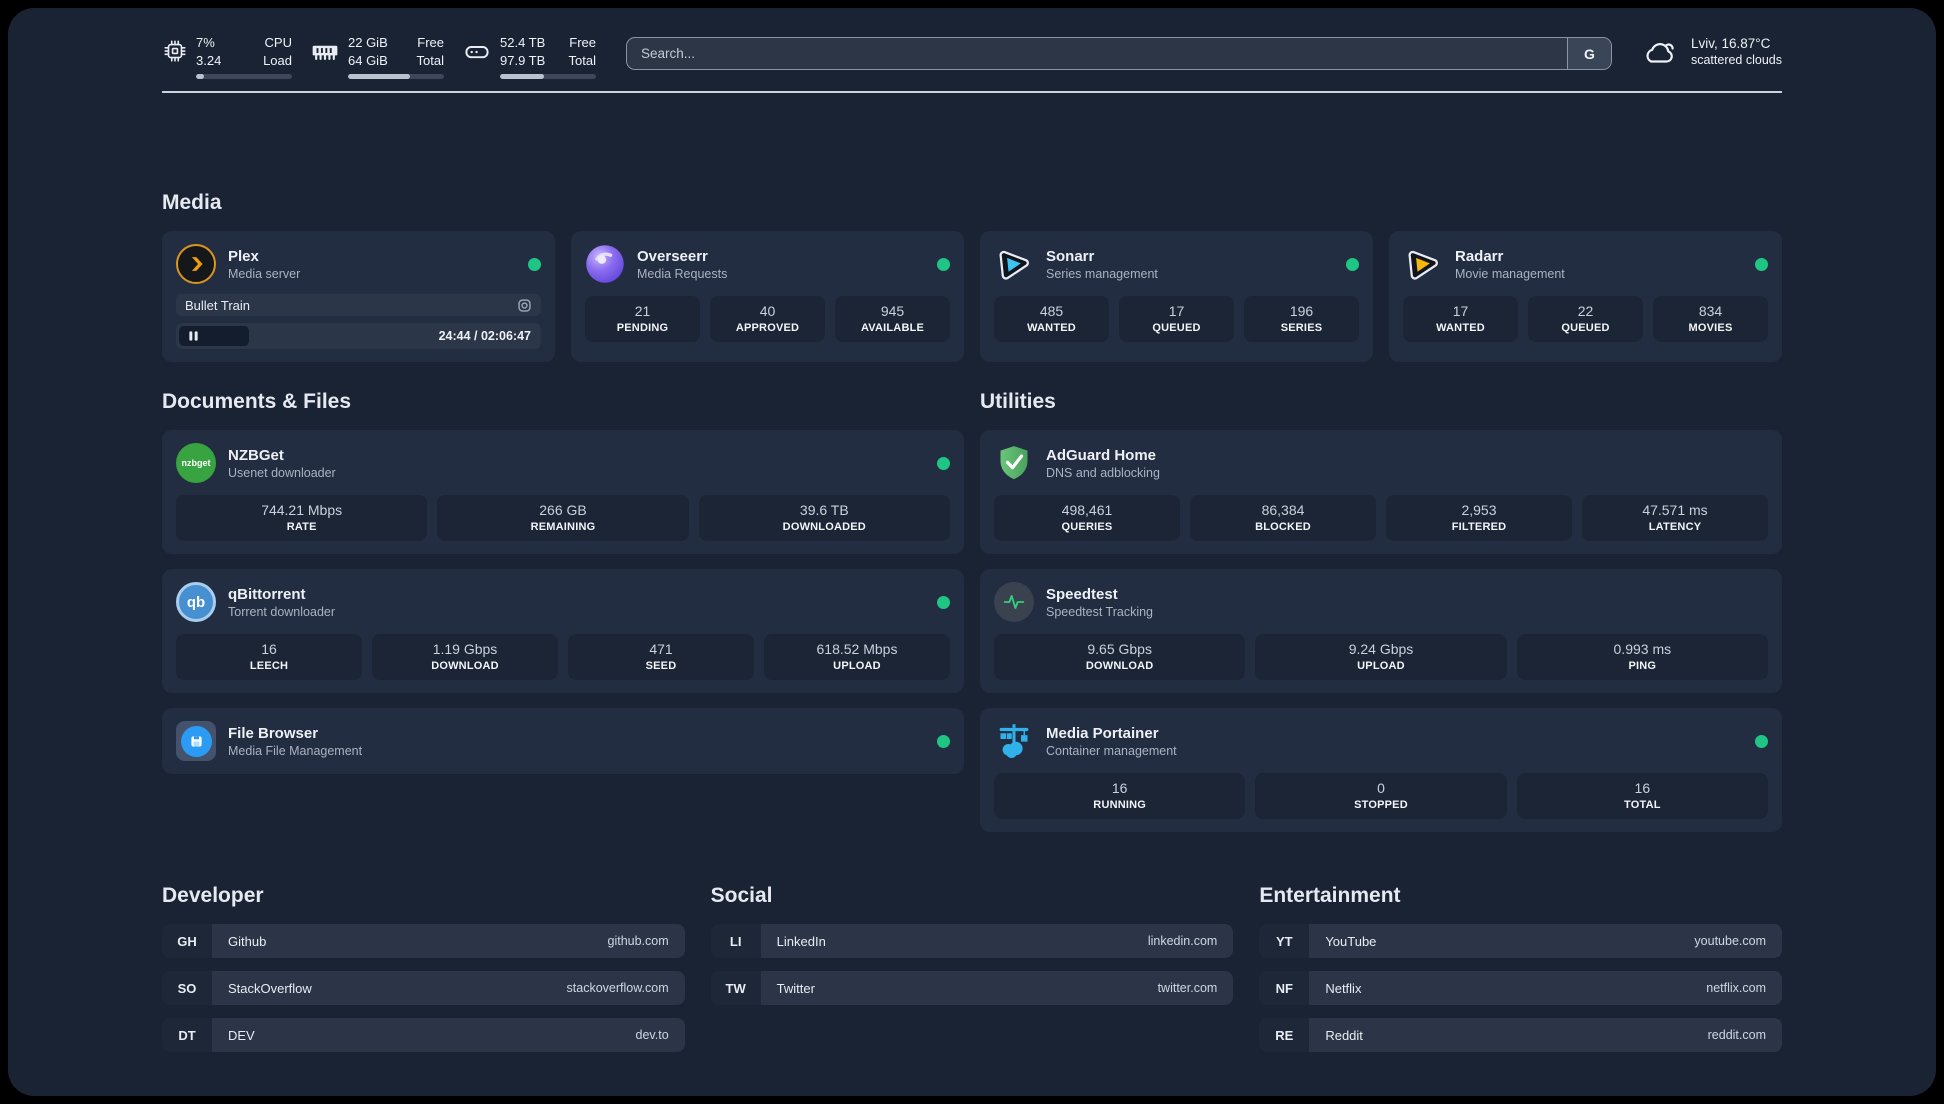 Image resolution: width=1944 pixels, height=1104 pixels. Describe the element at coordinates (257, 402) in the screenshot. I see `section-title-documents: Documents & Files` at that location.